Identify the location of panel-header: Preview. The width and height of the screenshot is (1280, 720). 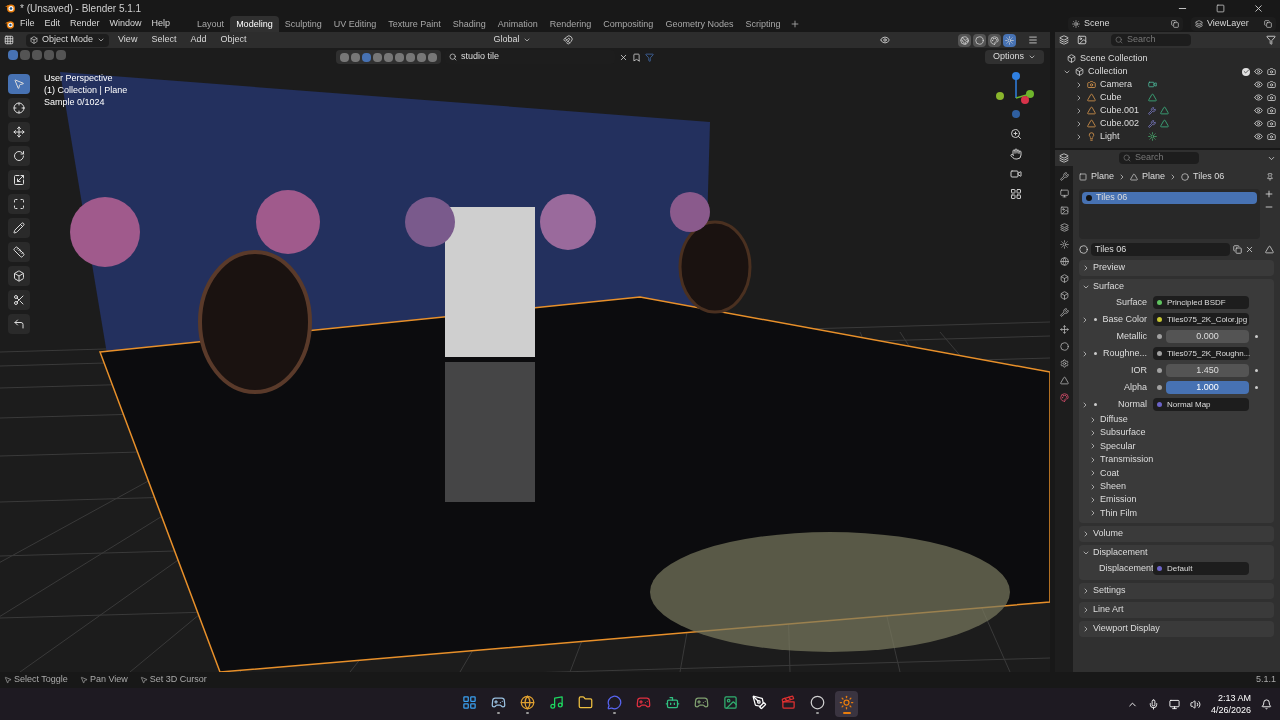
(1176, 267).